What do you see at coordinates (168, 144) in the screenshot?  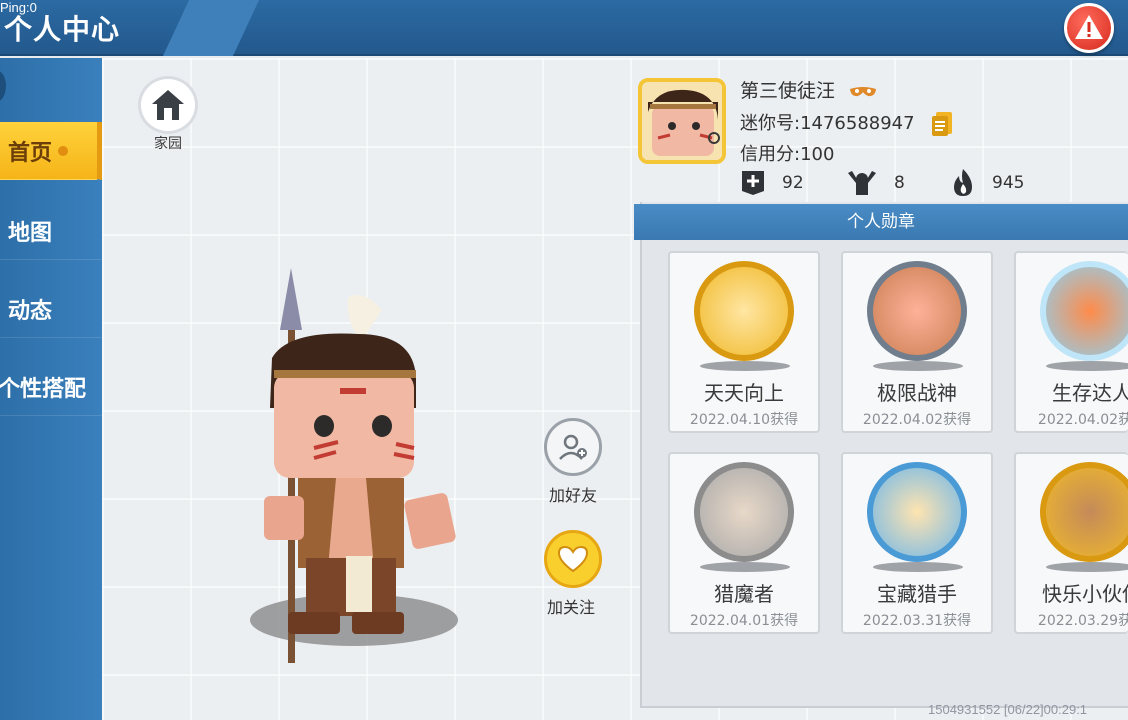 I see `home-label: 家园` at bounding box center [168, 144].